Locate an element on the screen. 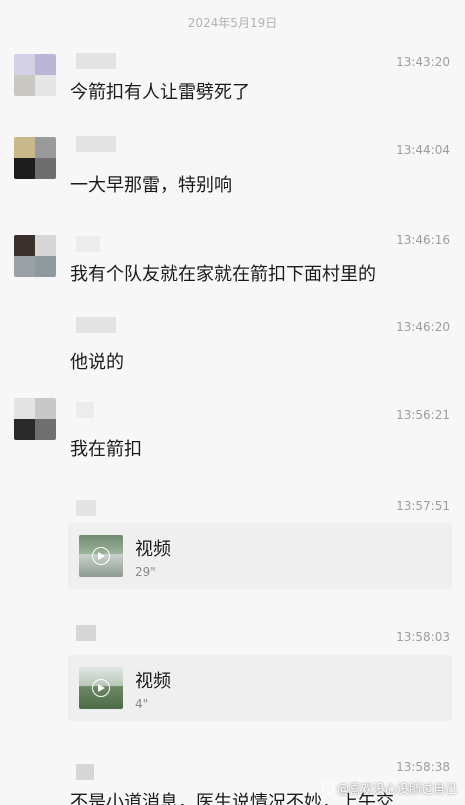 This screenshot has width=465, height=805. message-timestamp: 13:43:20 is located at coordinates (423, 62).